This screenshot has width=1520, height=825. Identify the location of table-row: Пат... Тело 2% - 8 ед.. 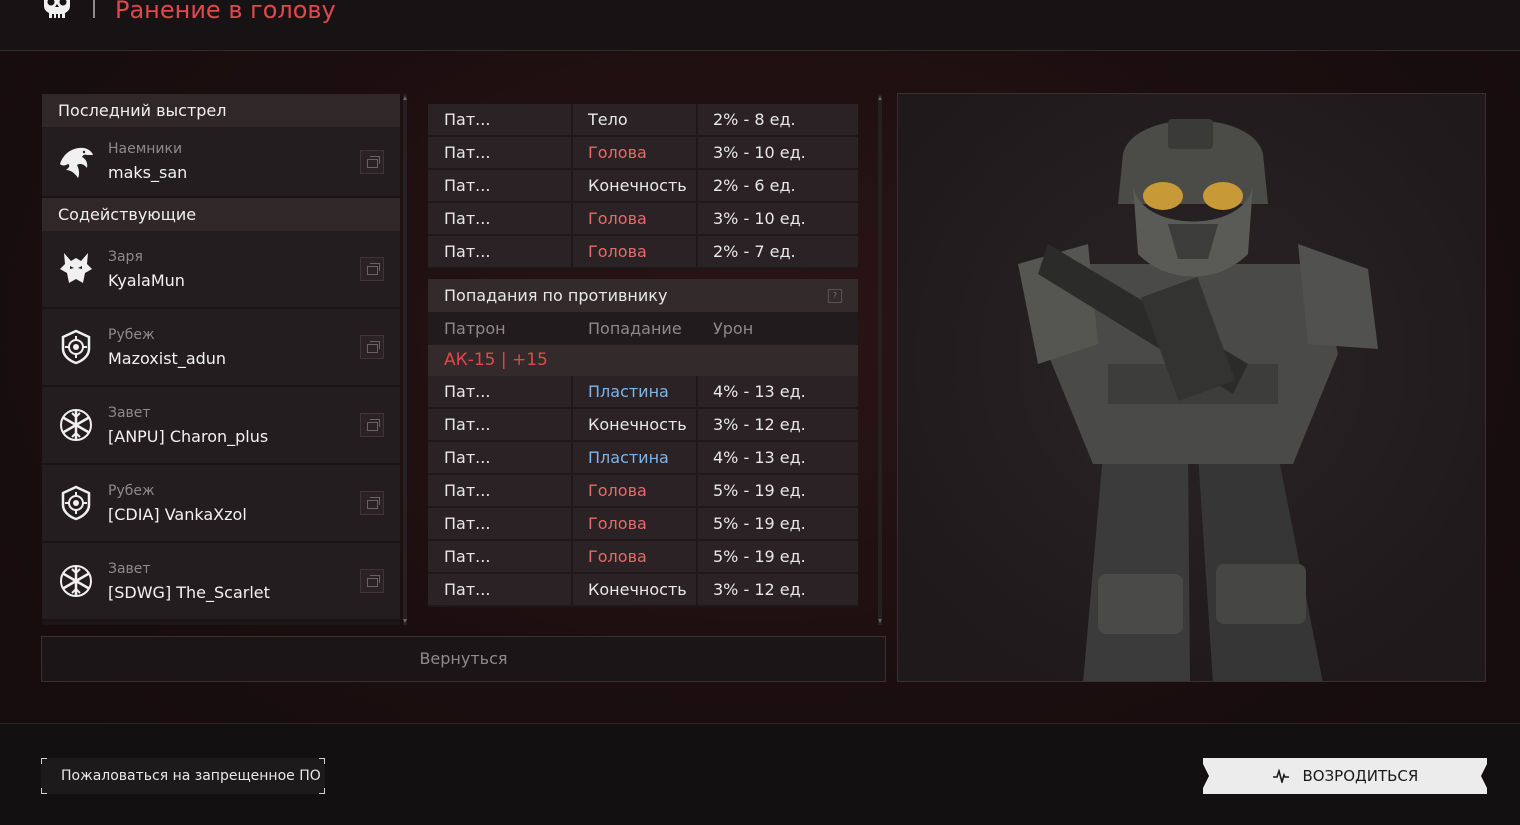
(643, 120).